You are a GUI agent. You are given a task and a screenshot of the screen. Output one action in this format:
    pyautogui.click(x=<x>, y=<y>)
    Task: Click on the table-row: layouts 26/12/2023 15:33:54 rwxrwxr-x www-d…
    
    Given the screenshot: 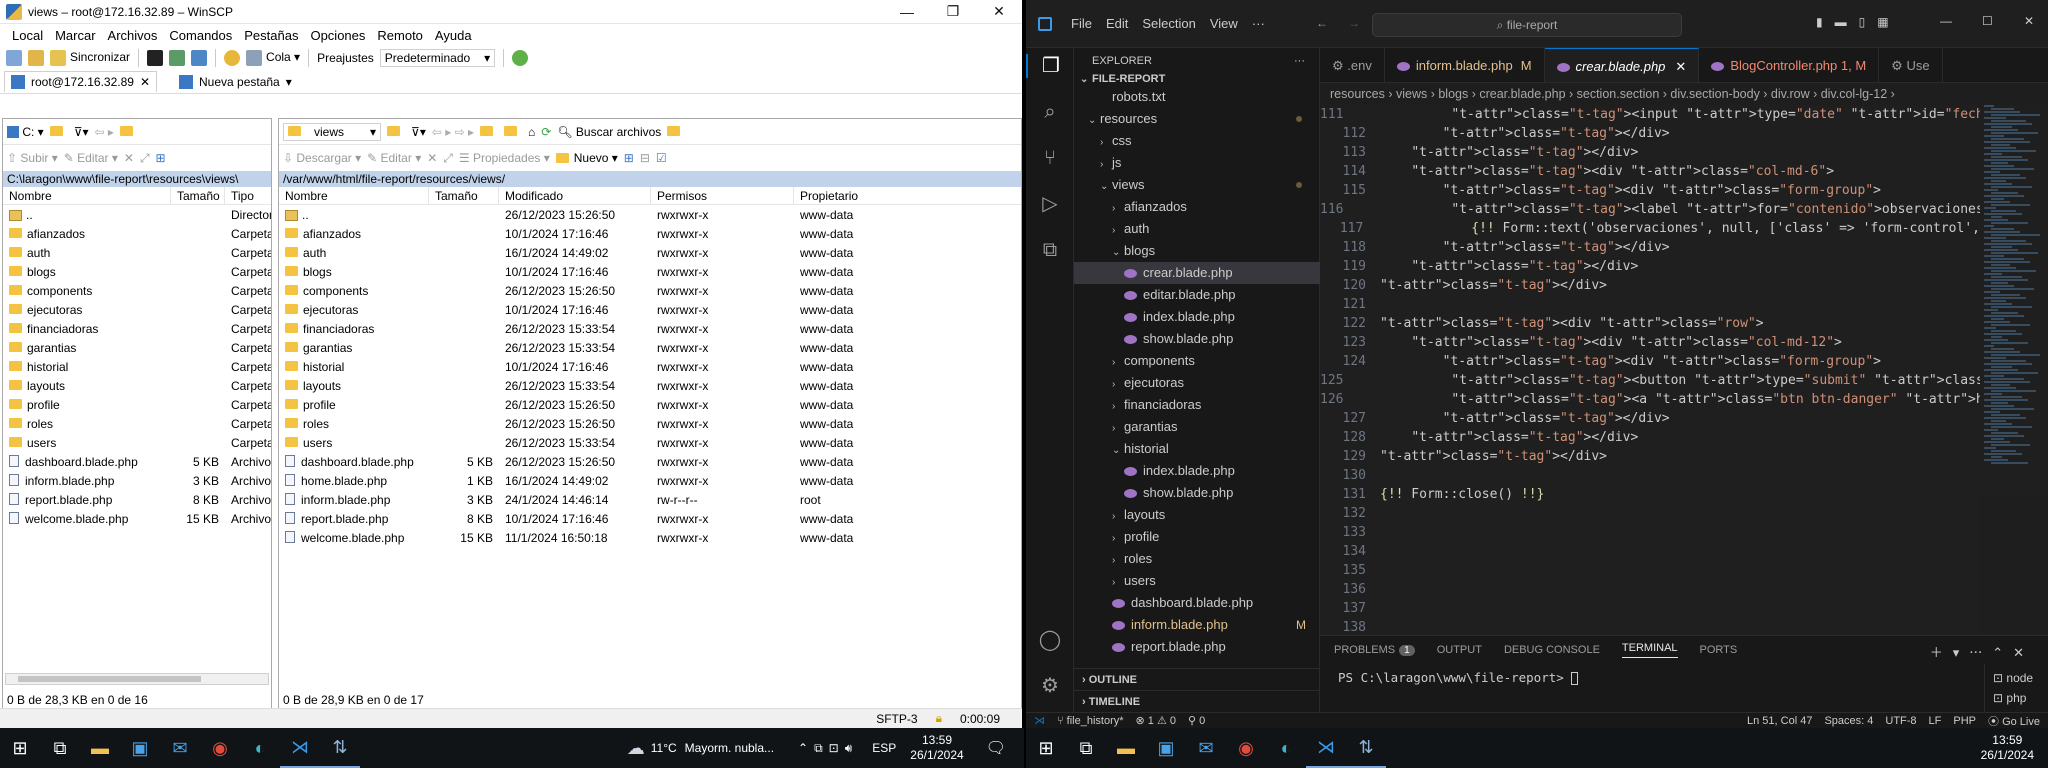 What is the action you would take?
    pyautogui.click(x=650, y=385)
    